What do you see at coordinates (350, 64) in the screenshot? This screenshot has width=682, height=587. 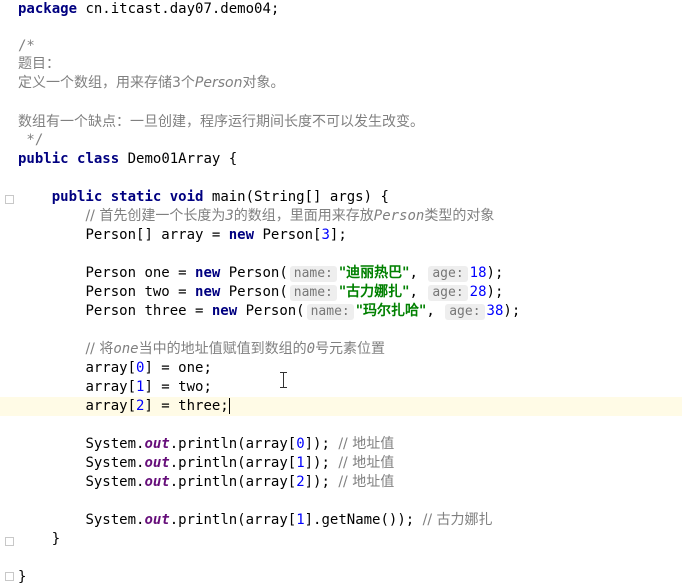 I see `code-line-comment-title: 题目：` at bounding box center [350, 64].